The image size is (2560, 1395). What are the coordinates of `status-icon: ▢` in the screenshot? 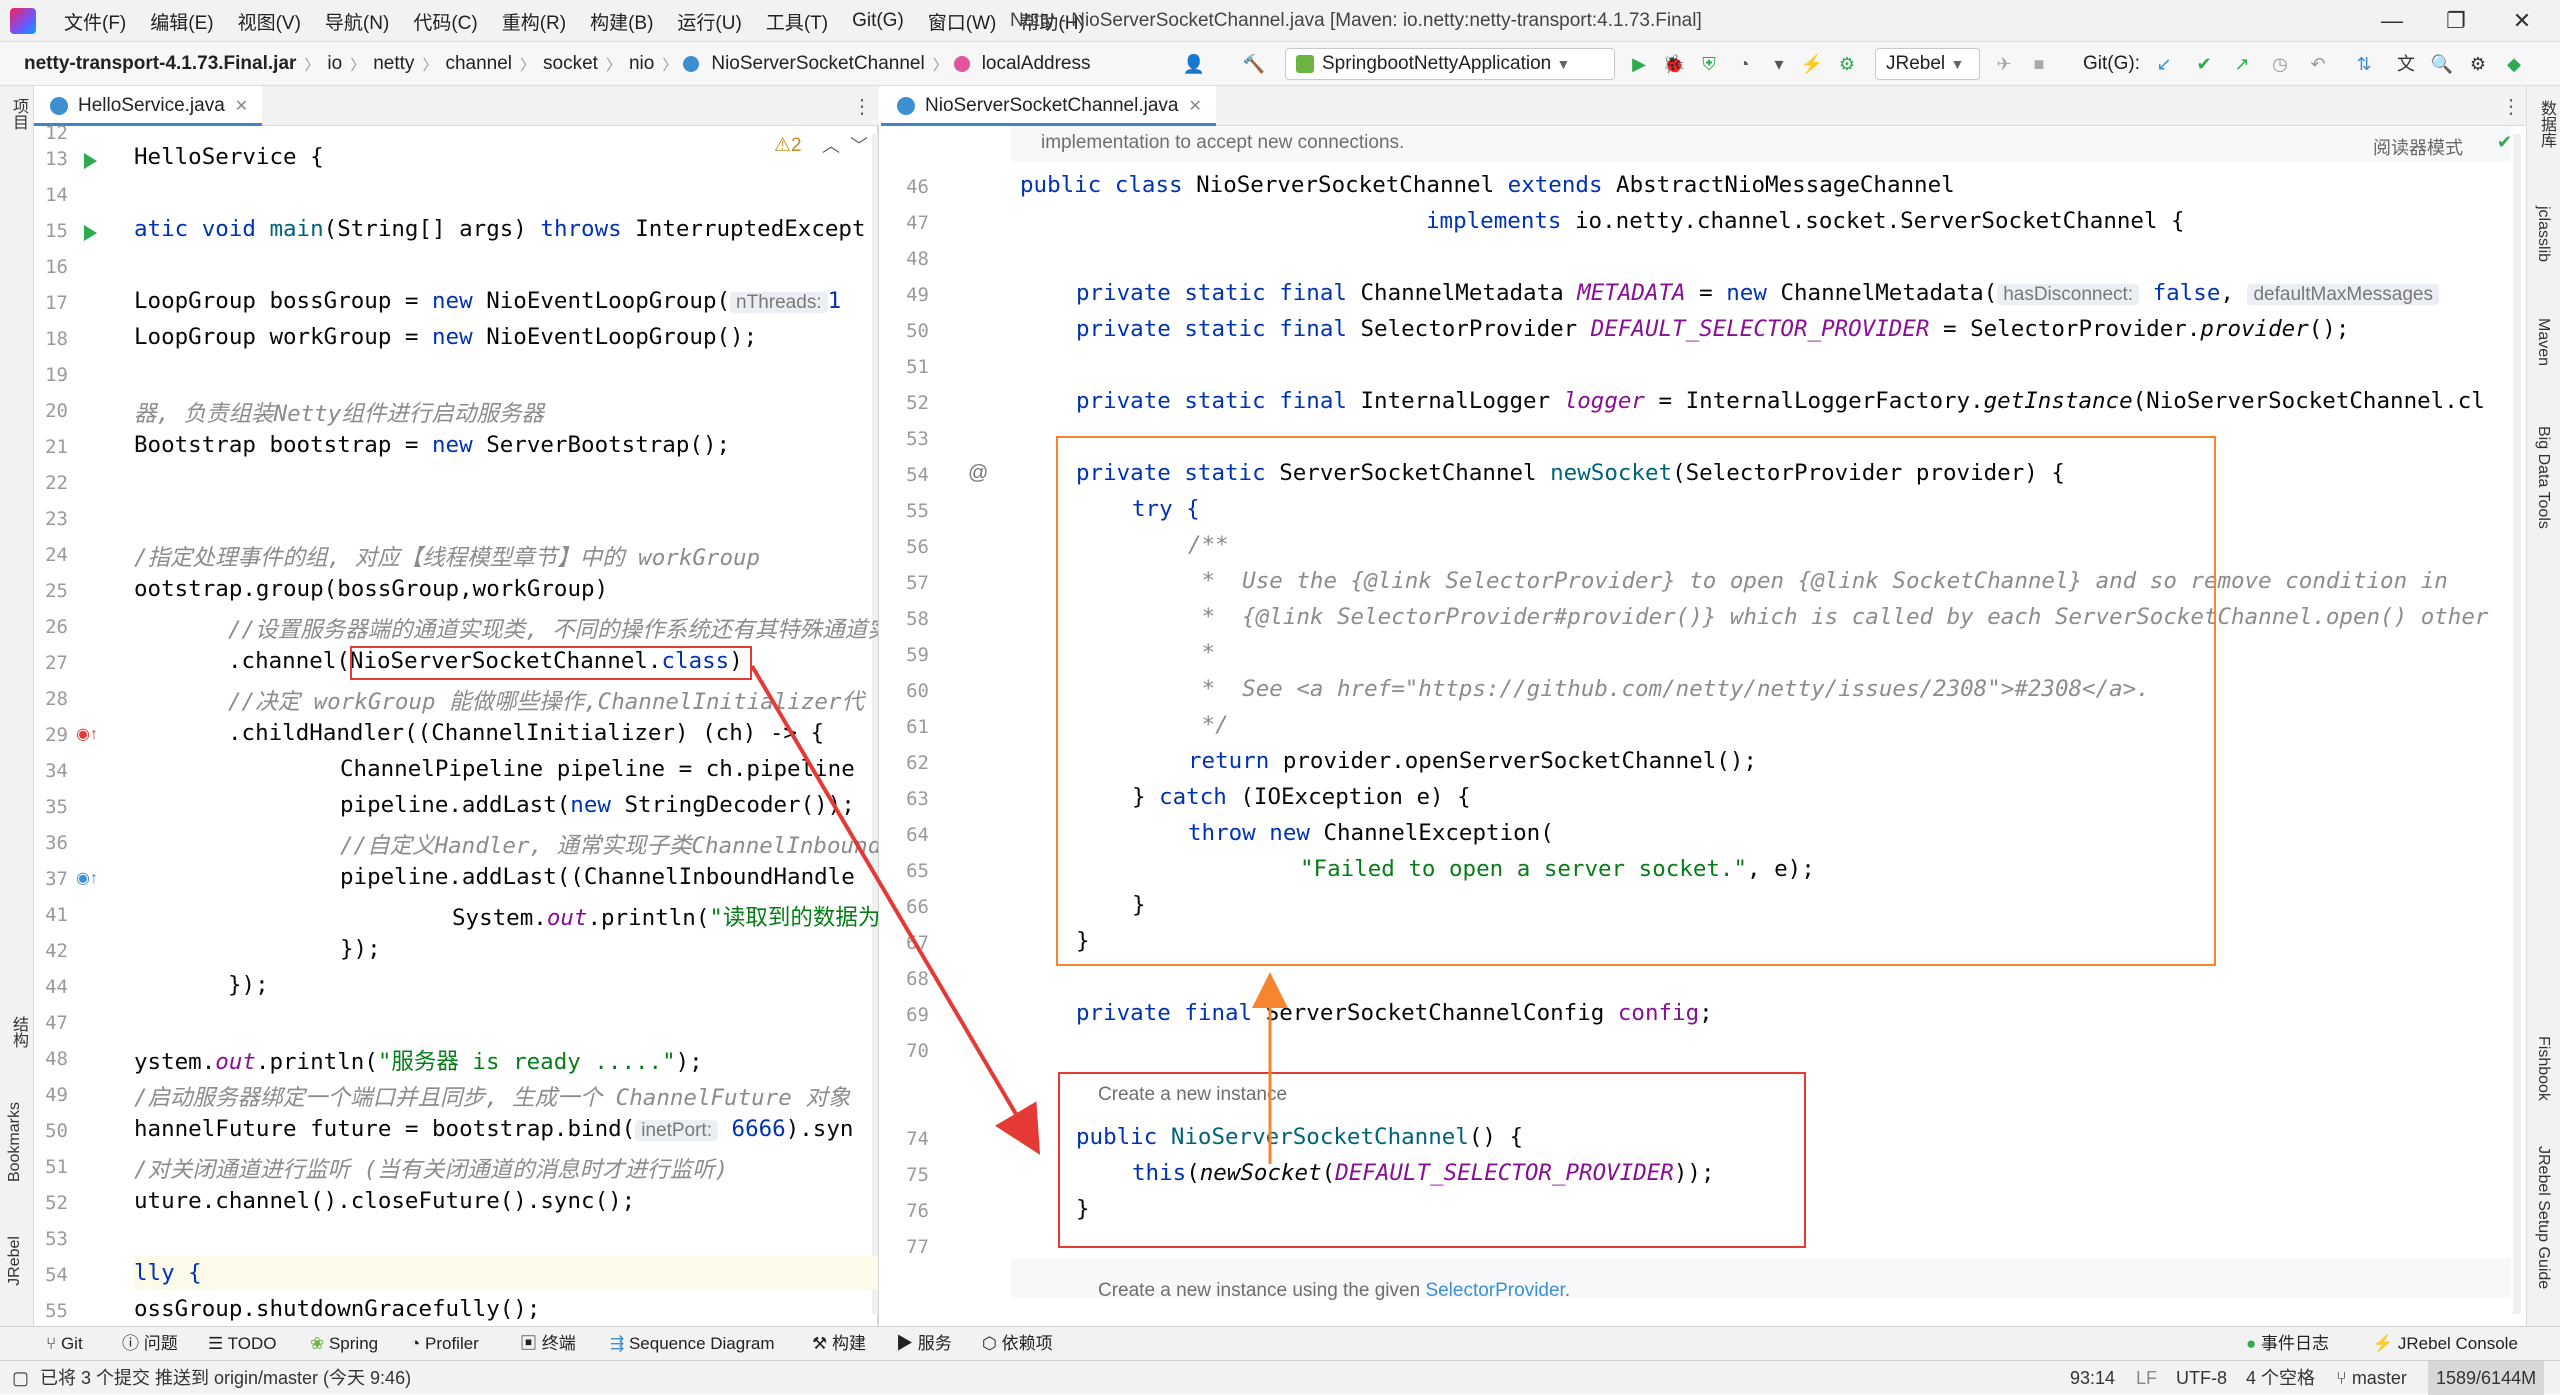 It's located at (21, 1378).